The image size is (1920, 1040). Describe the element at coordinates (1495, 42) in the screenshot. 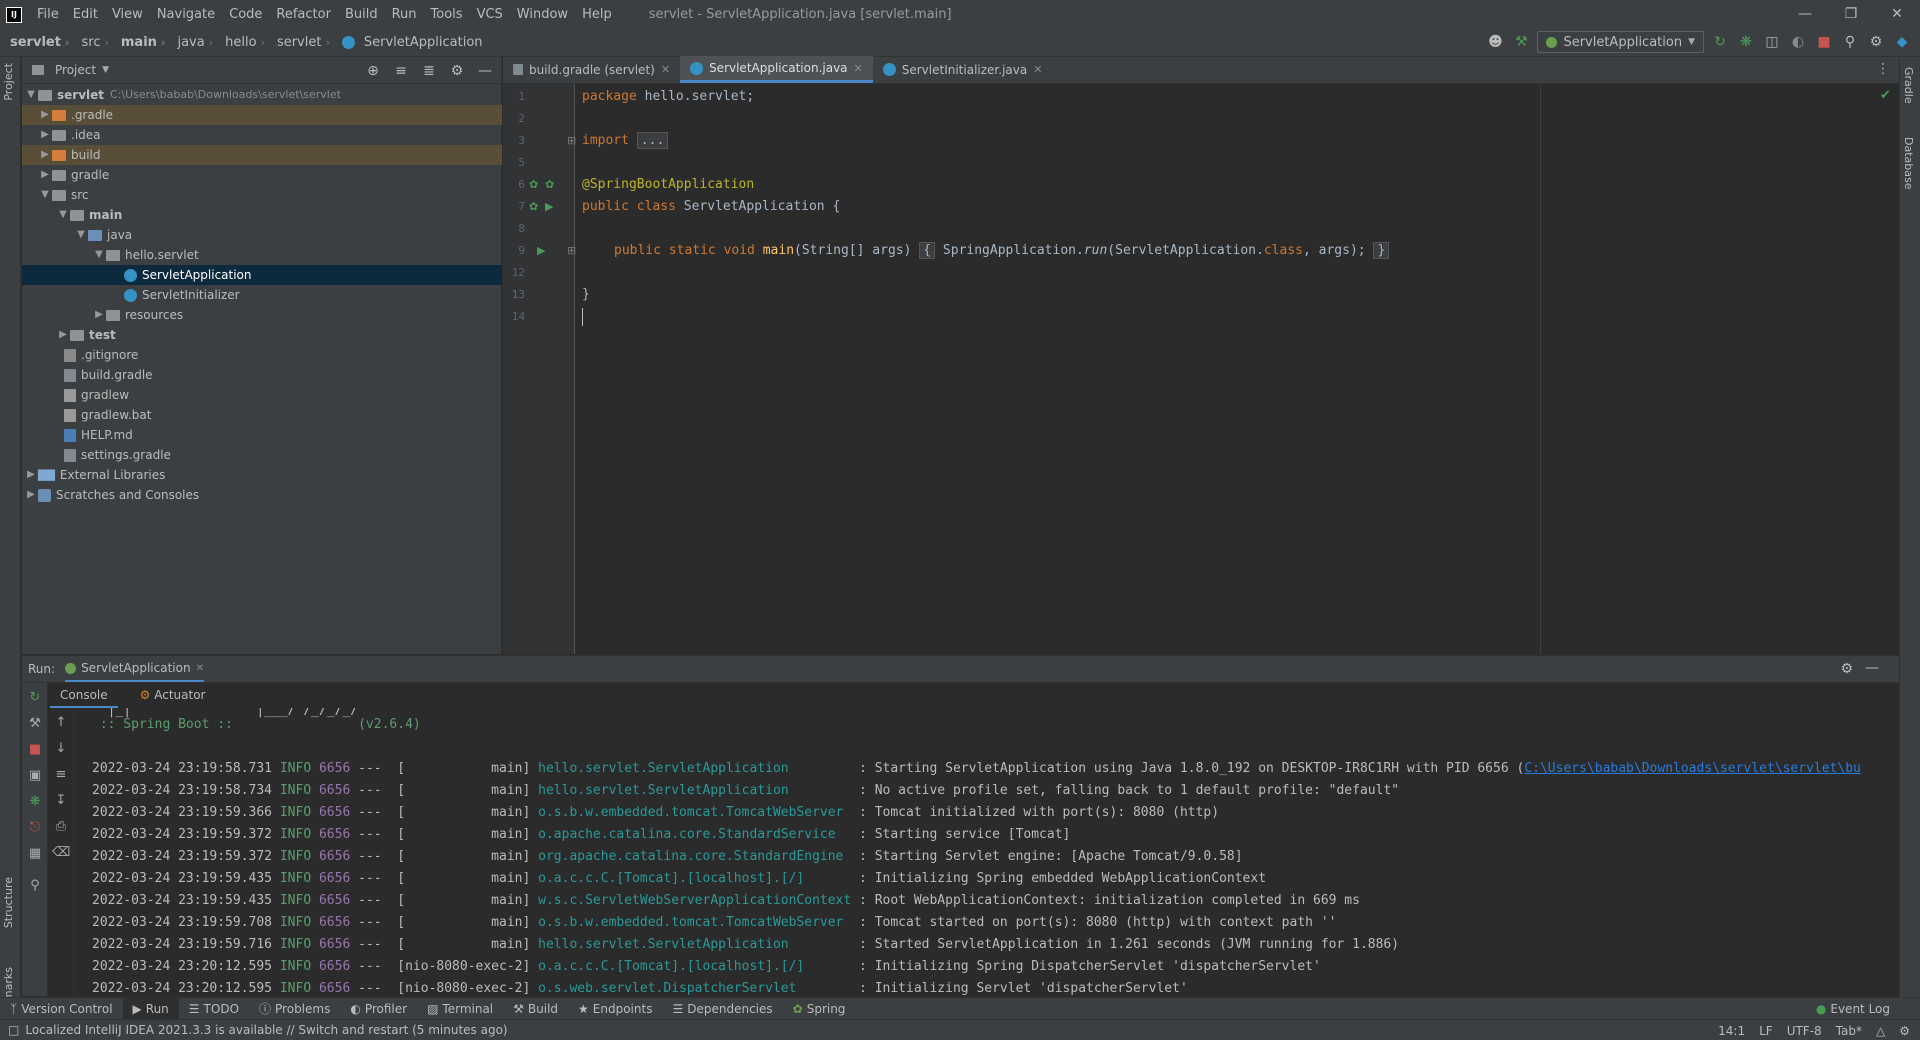

I see `user-icon: ☻` at that location.